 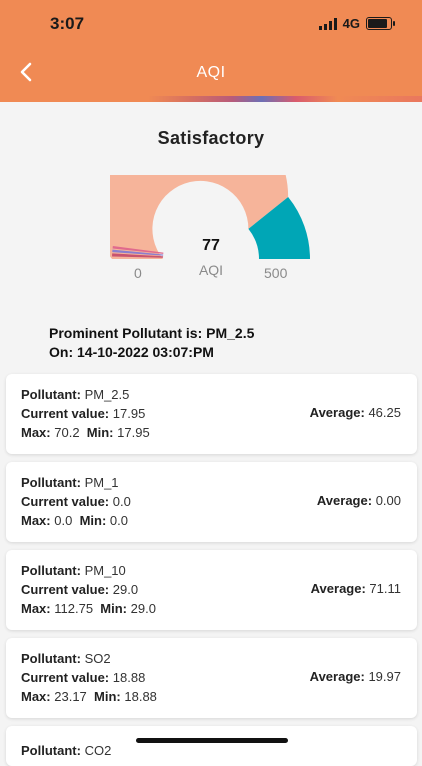 What do you see at coordinates (133, 432) in the screenshot?
I see `min-value: 17.95` at bounding box center [133, 432].